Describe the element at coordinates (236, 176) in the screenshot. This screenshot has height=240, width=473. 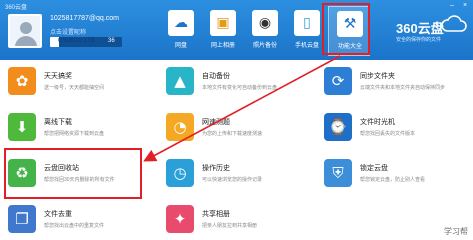
I see `tile-operation-history: ◷ 操作历史 可以快速浏览您的操作记录` at that location.